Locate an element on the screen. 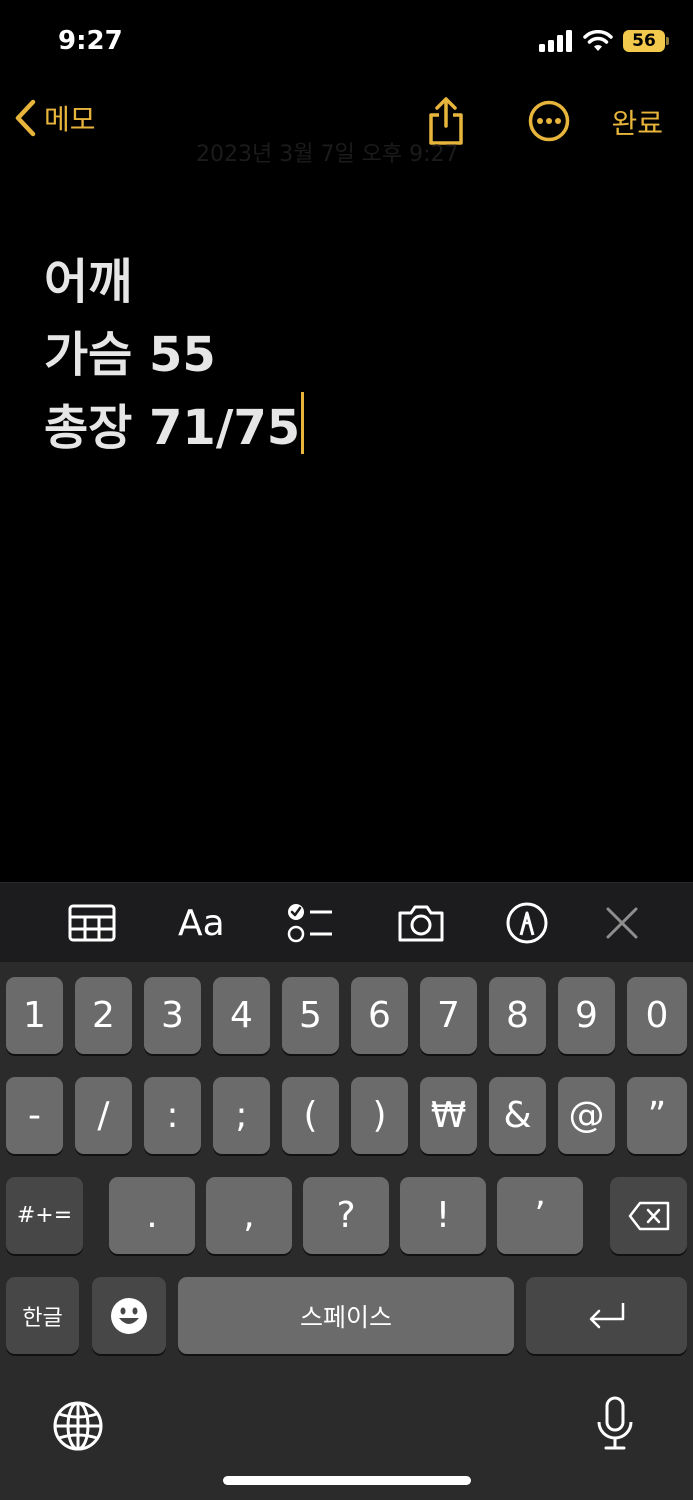 The height and width of the screenshot is (1500, 693). key-semicolon: ; is located at coordinates (241, 1115).